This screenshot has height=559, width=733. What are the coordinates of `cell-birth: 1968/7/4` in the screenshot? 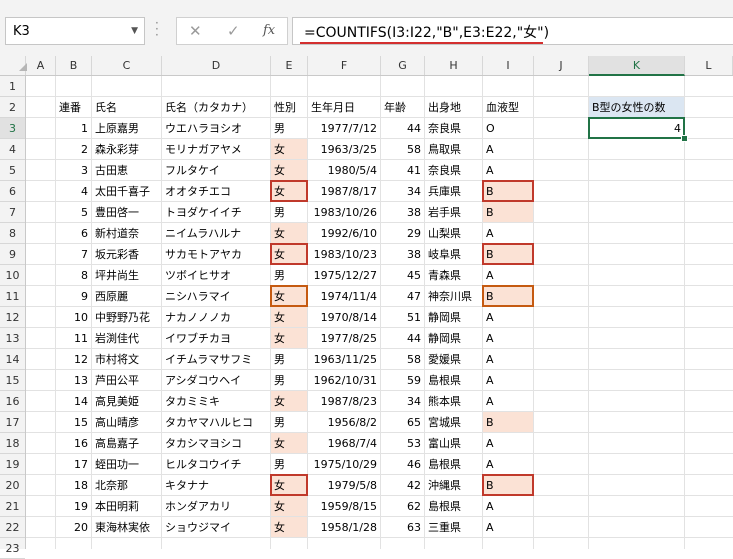 It's located at (344, 443).